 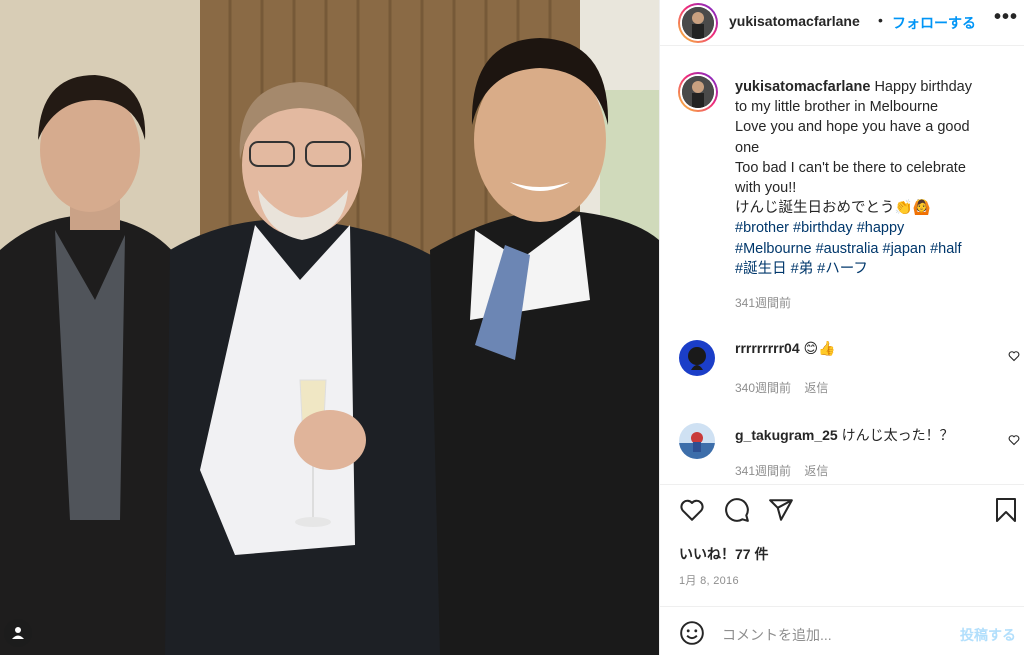 What do you see at coordinates (698, 23) in the screenshot?
I see `author-avatar` at bounding box center [698, 23].